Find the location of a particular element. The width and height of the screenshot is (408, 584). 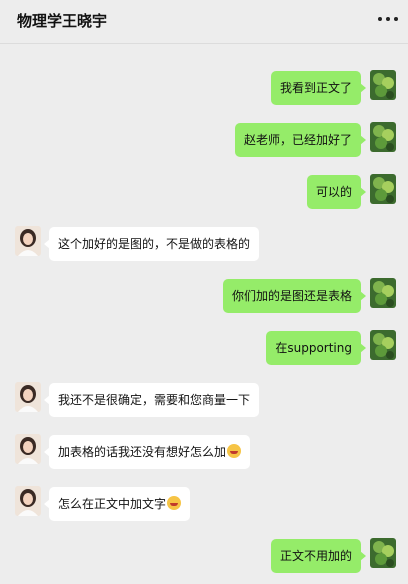

message-bubble: 正文不用加的 is located at coordinates (318, 556).